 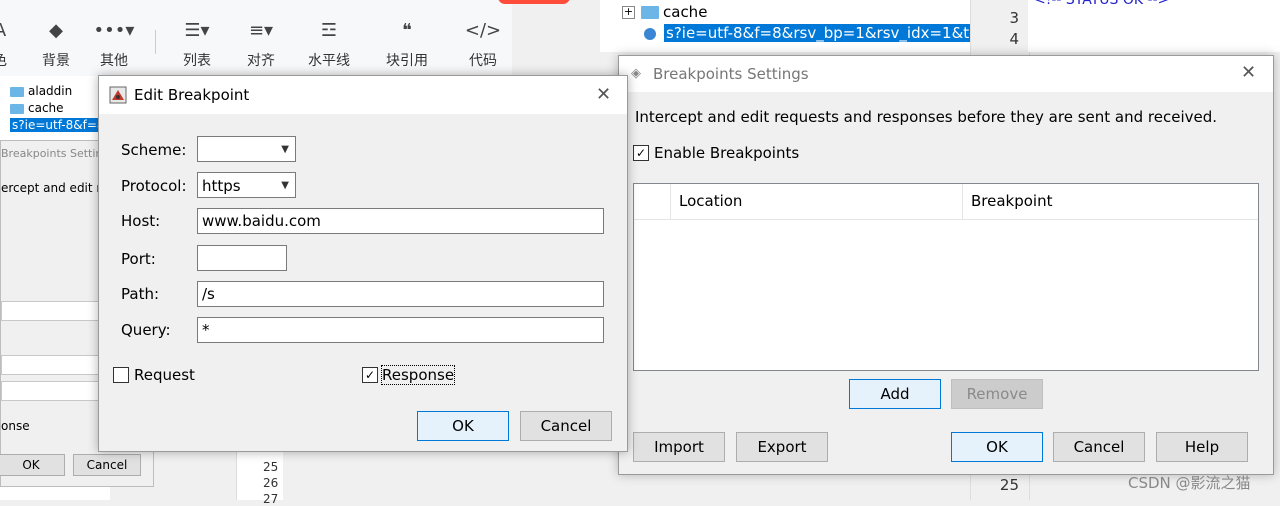 What do you see at coordinates (271, 499) in the screenshot?
I see `line-number: 27` at bounding box center [271, 499].